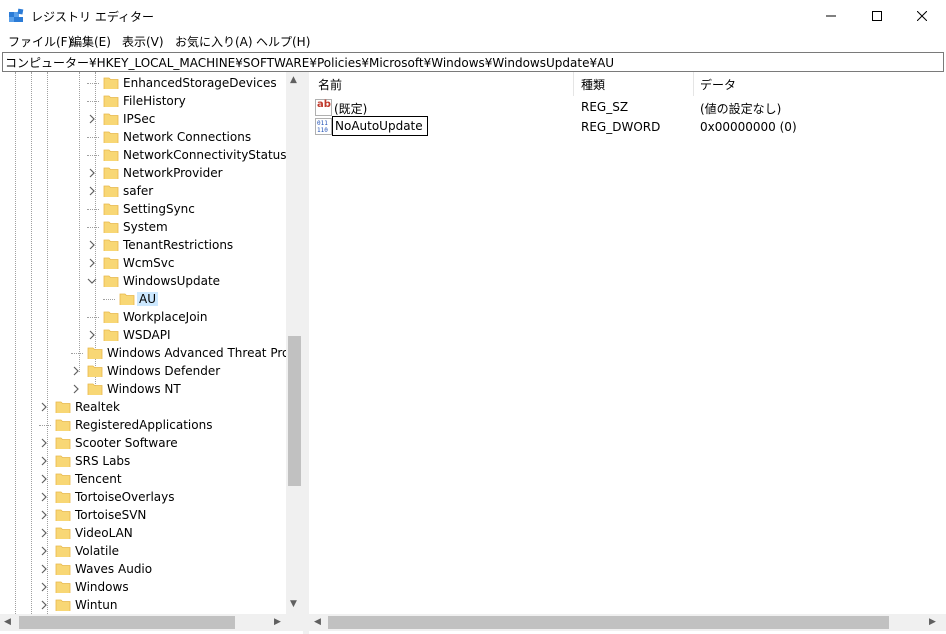 This screenshot has width=946, height=634. I want to click on tree-horizontal-scrollbar: ◀ ▶, so click(143, 622).